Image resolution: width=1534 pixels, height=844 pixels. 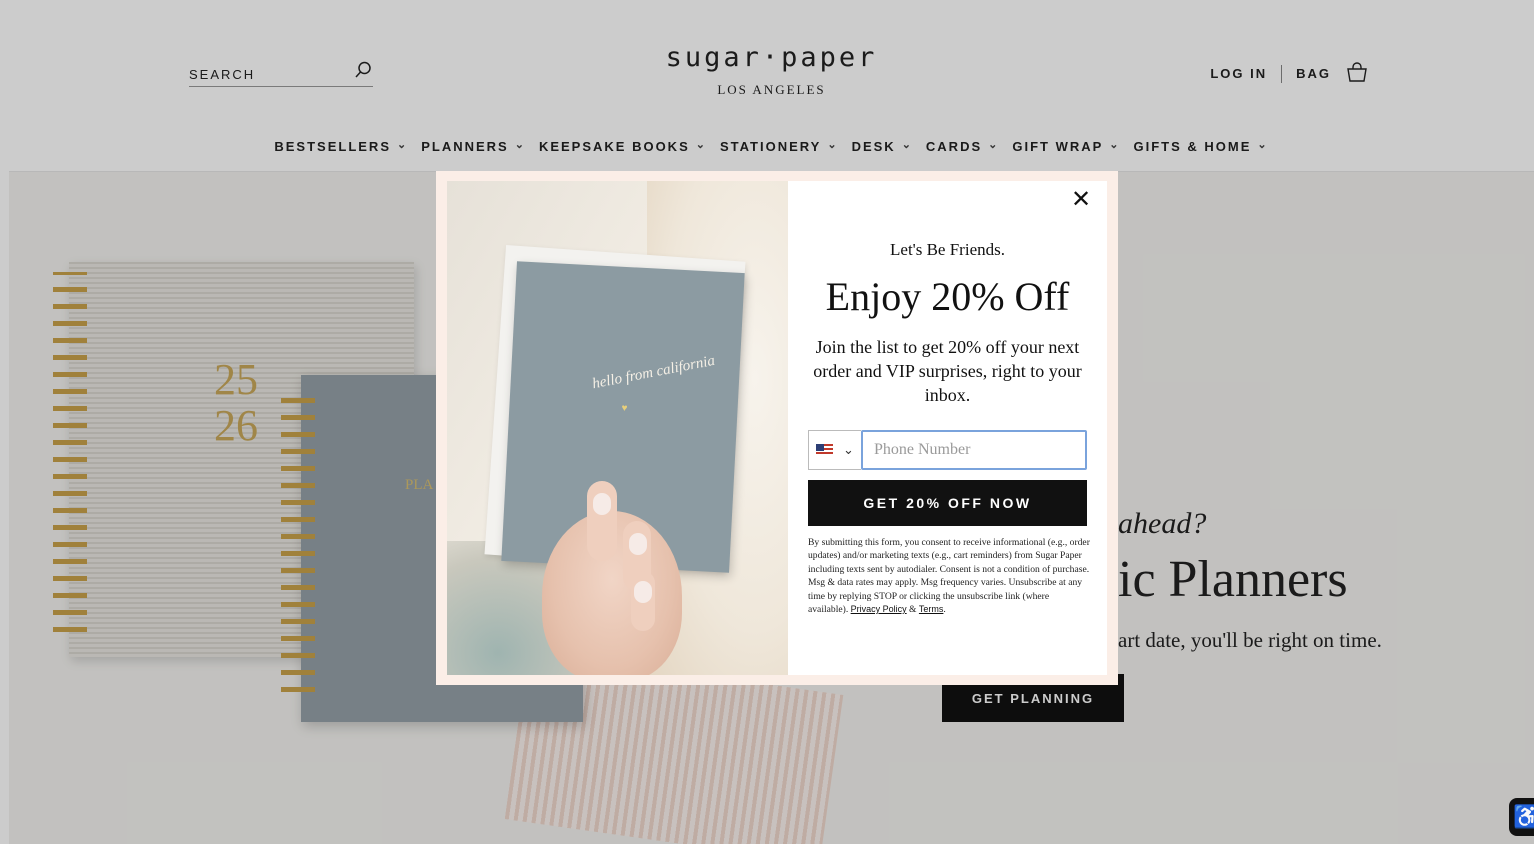 I want to click on terms-link: Terms, so click(x=931, y=609).